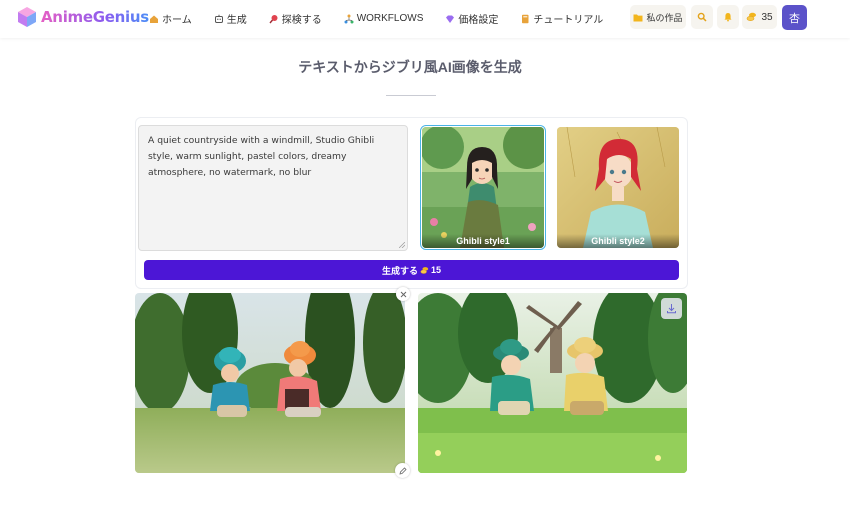  Describe the element at coordinates (218, 18) in the screenshot. I see `generate-icon` at that location.